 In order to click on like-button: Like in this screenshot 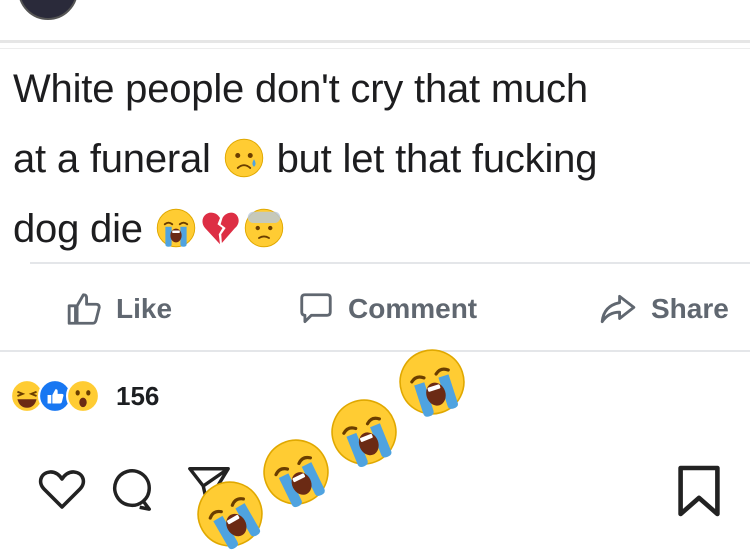, I will do `click(119, 309)`.